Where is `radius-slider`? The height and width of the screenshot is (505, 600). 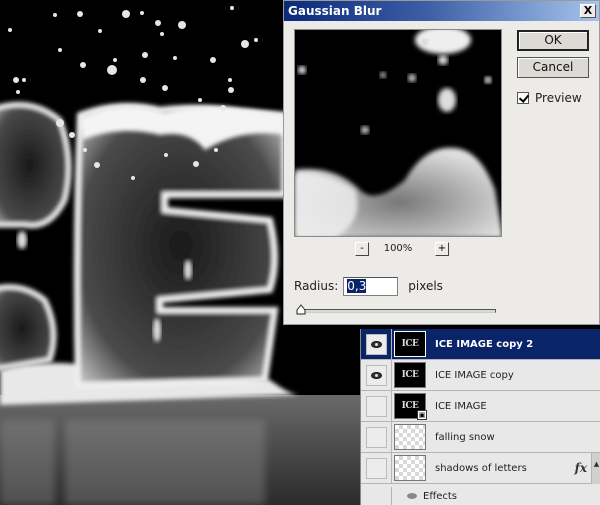
radius-slider is located at coordinates (396, 310).